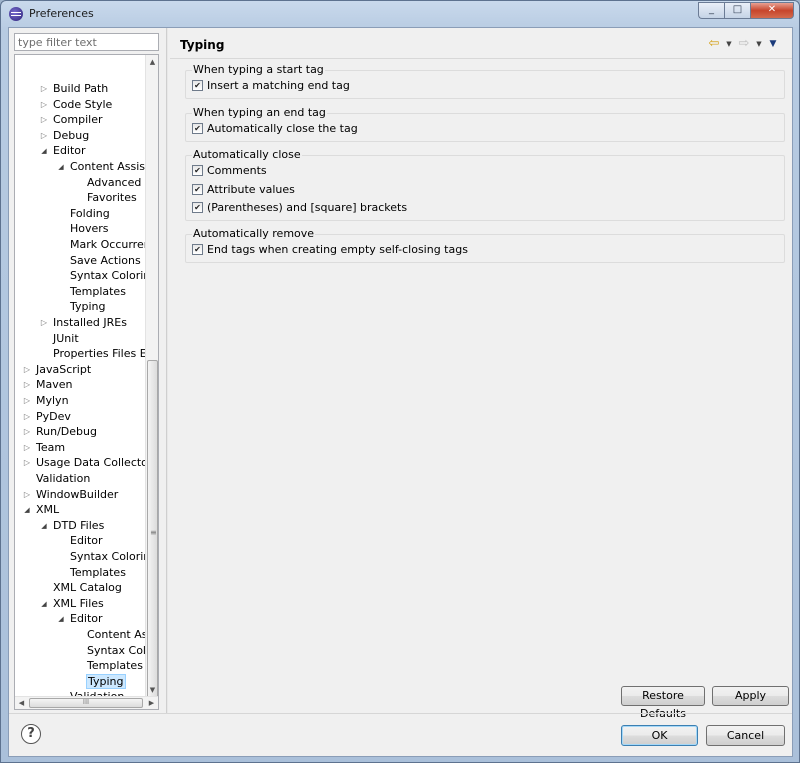  Describe the element at coordinates (759, 44) in the screenshot. I see `forward-dropdown-icon: ▼` at that location.